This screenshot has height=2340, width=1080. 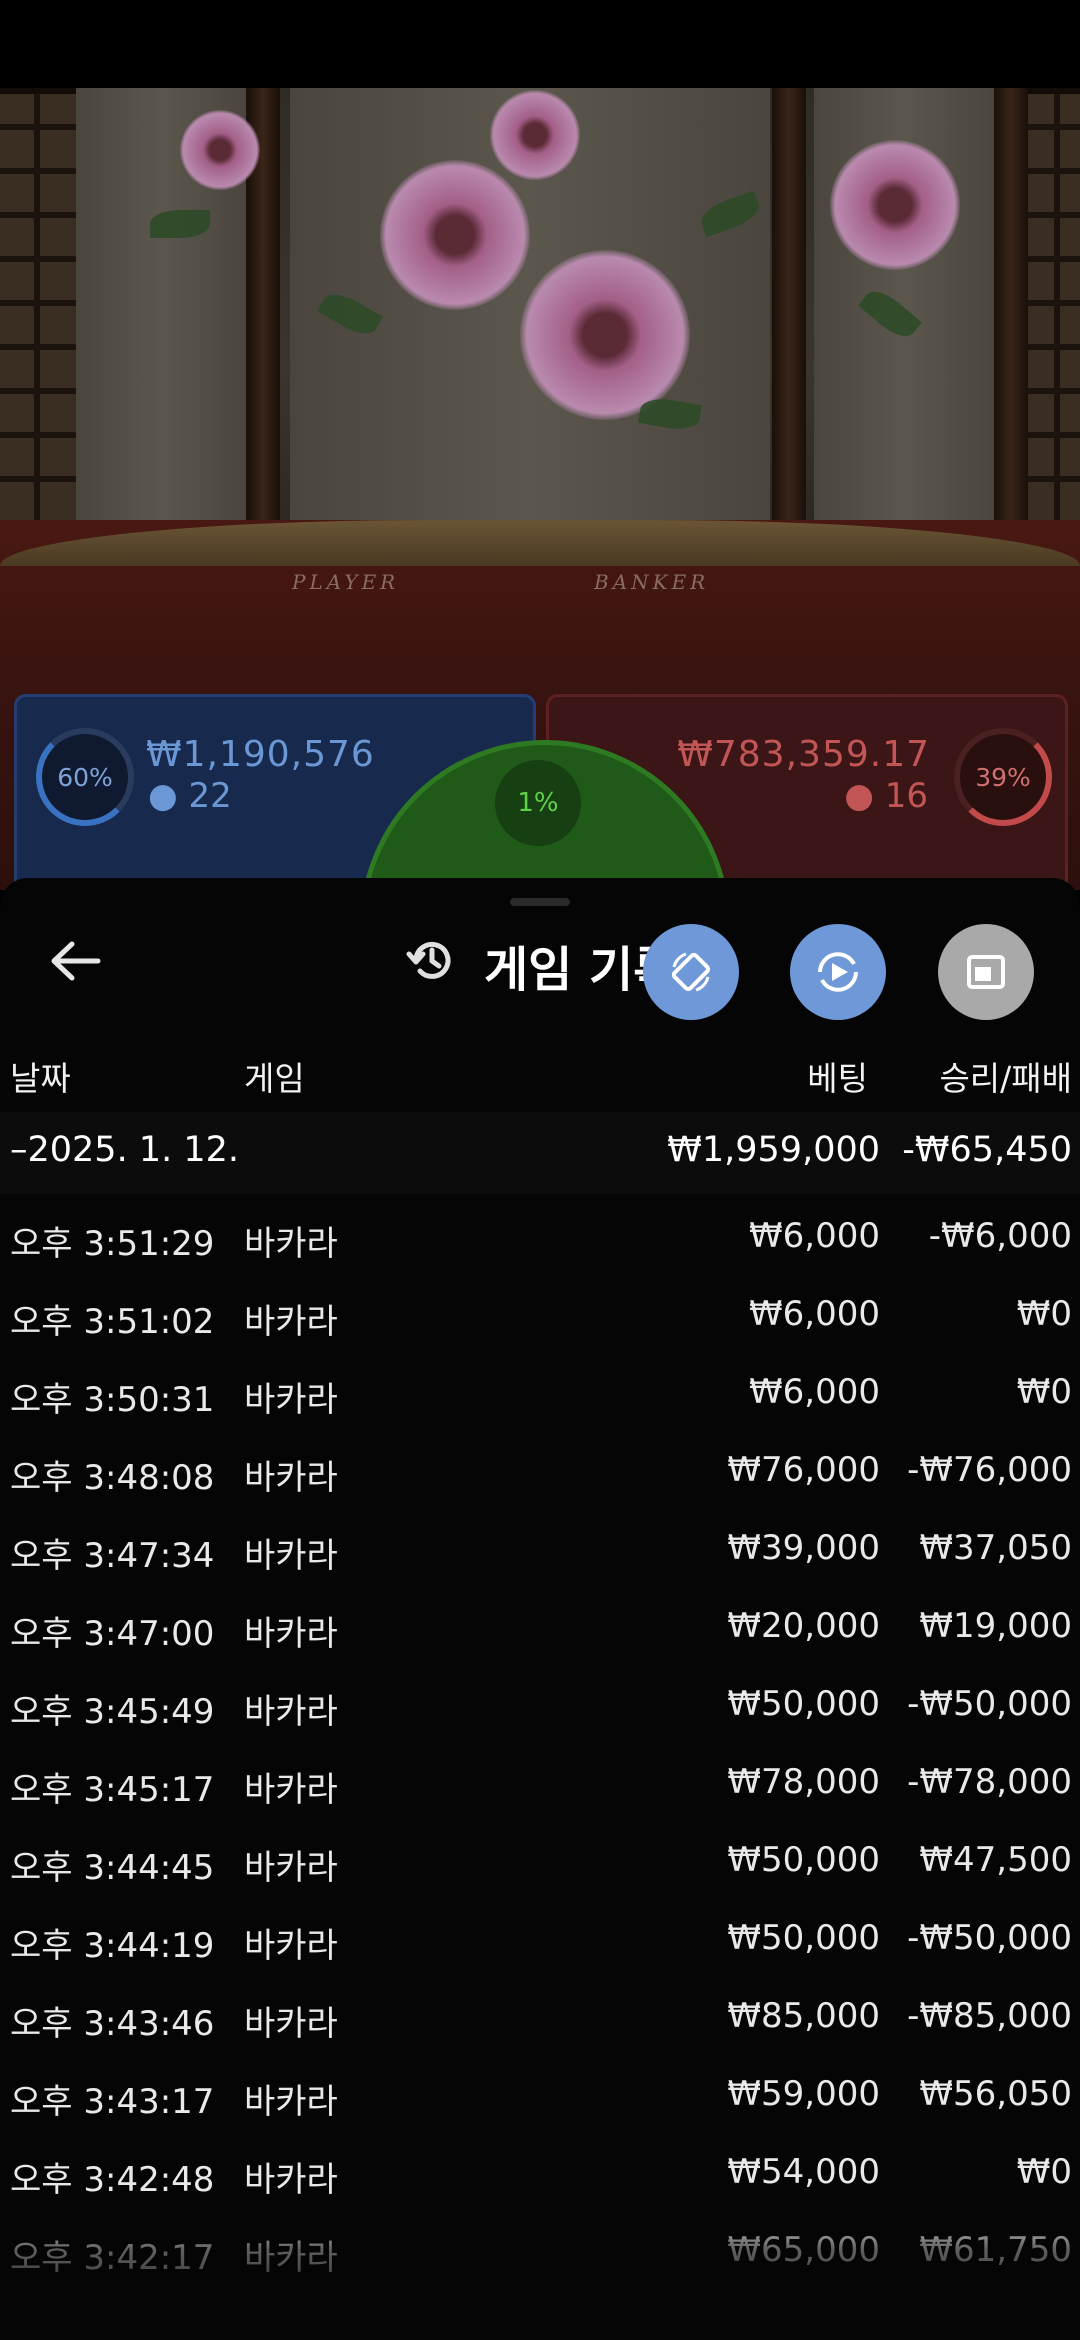 What do you see at coordinates (773, 1150) in the screenshot?
I see `day-bet-total: ₩1,959,000` at bounding box center [773, 1150].